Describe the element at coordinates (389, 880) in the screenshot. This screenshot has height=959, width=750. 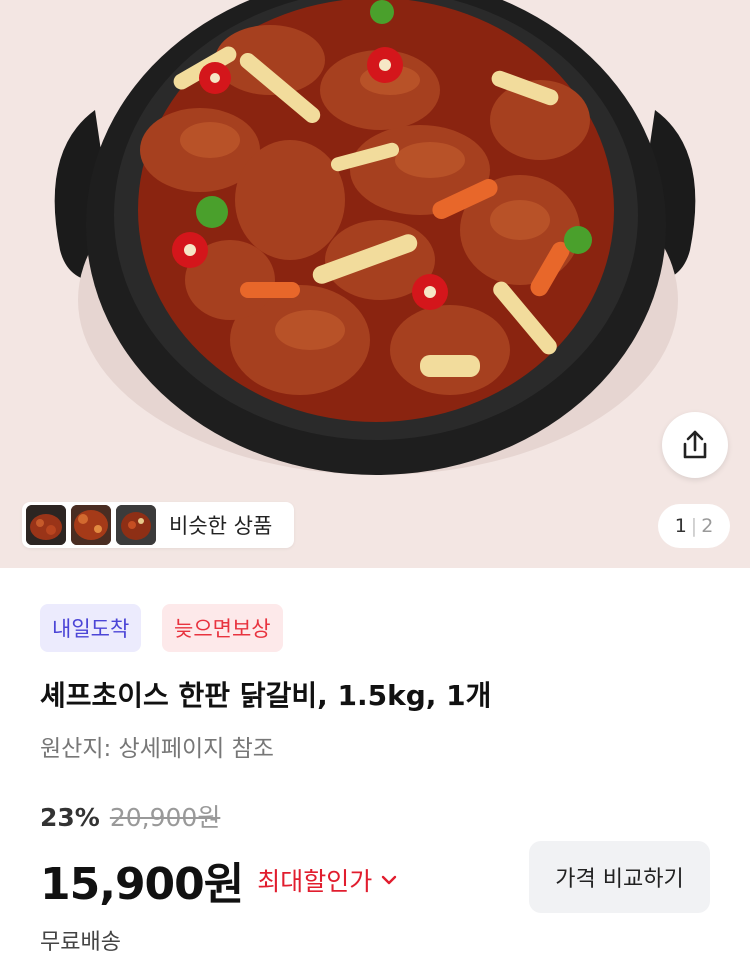
I see `chevron-down-icon` at that location.